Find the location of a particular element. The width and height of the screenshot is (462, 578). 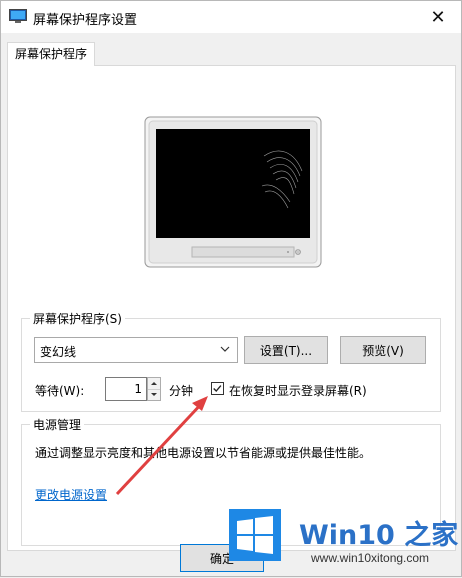

wait-minutes-stepper is located at coordinates (154, 389).